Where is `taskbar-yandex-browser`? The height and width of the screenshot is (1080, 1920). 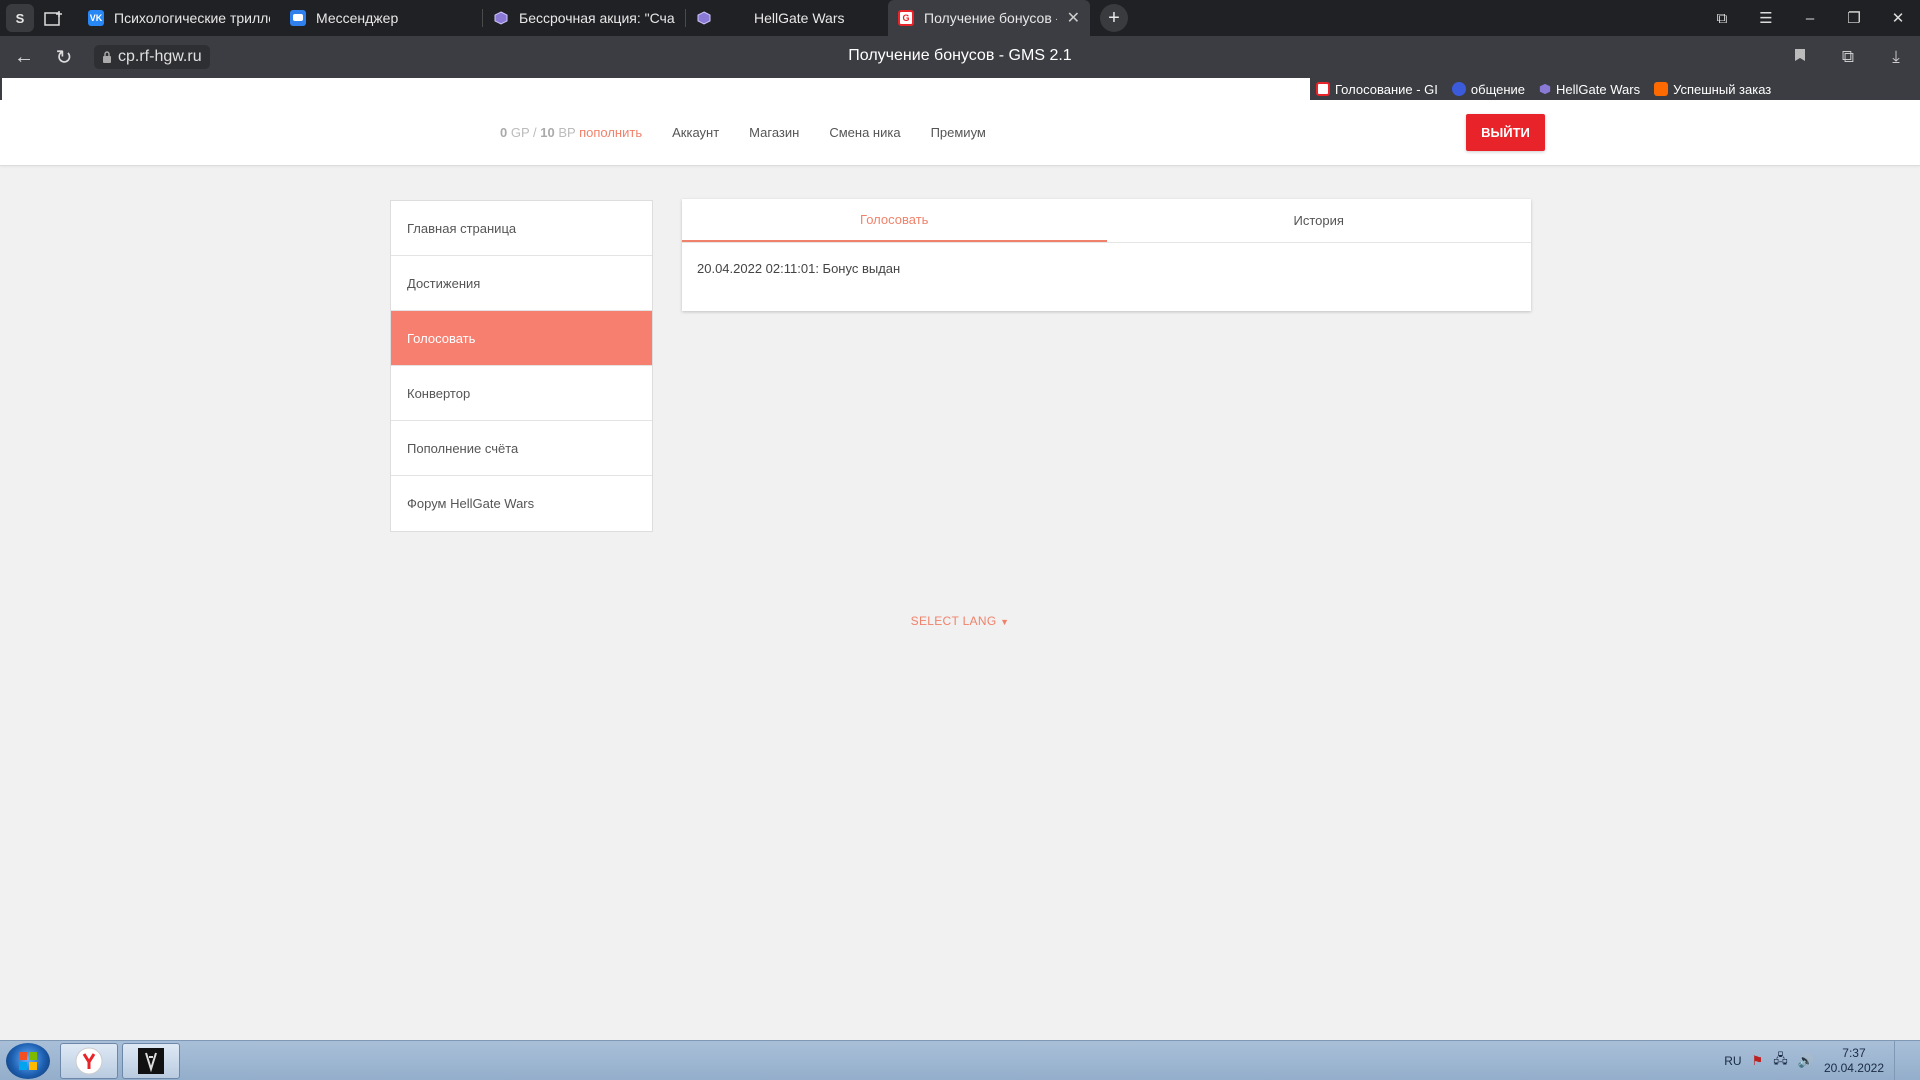 taskbar-yandex-browser is located at coordinates (89, 1061).